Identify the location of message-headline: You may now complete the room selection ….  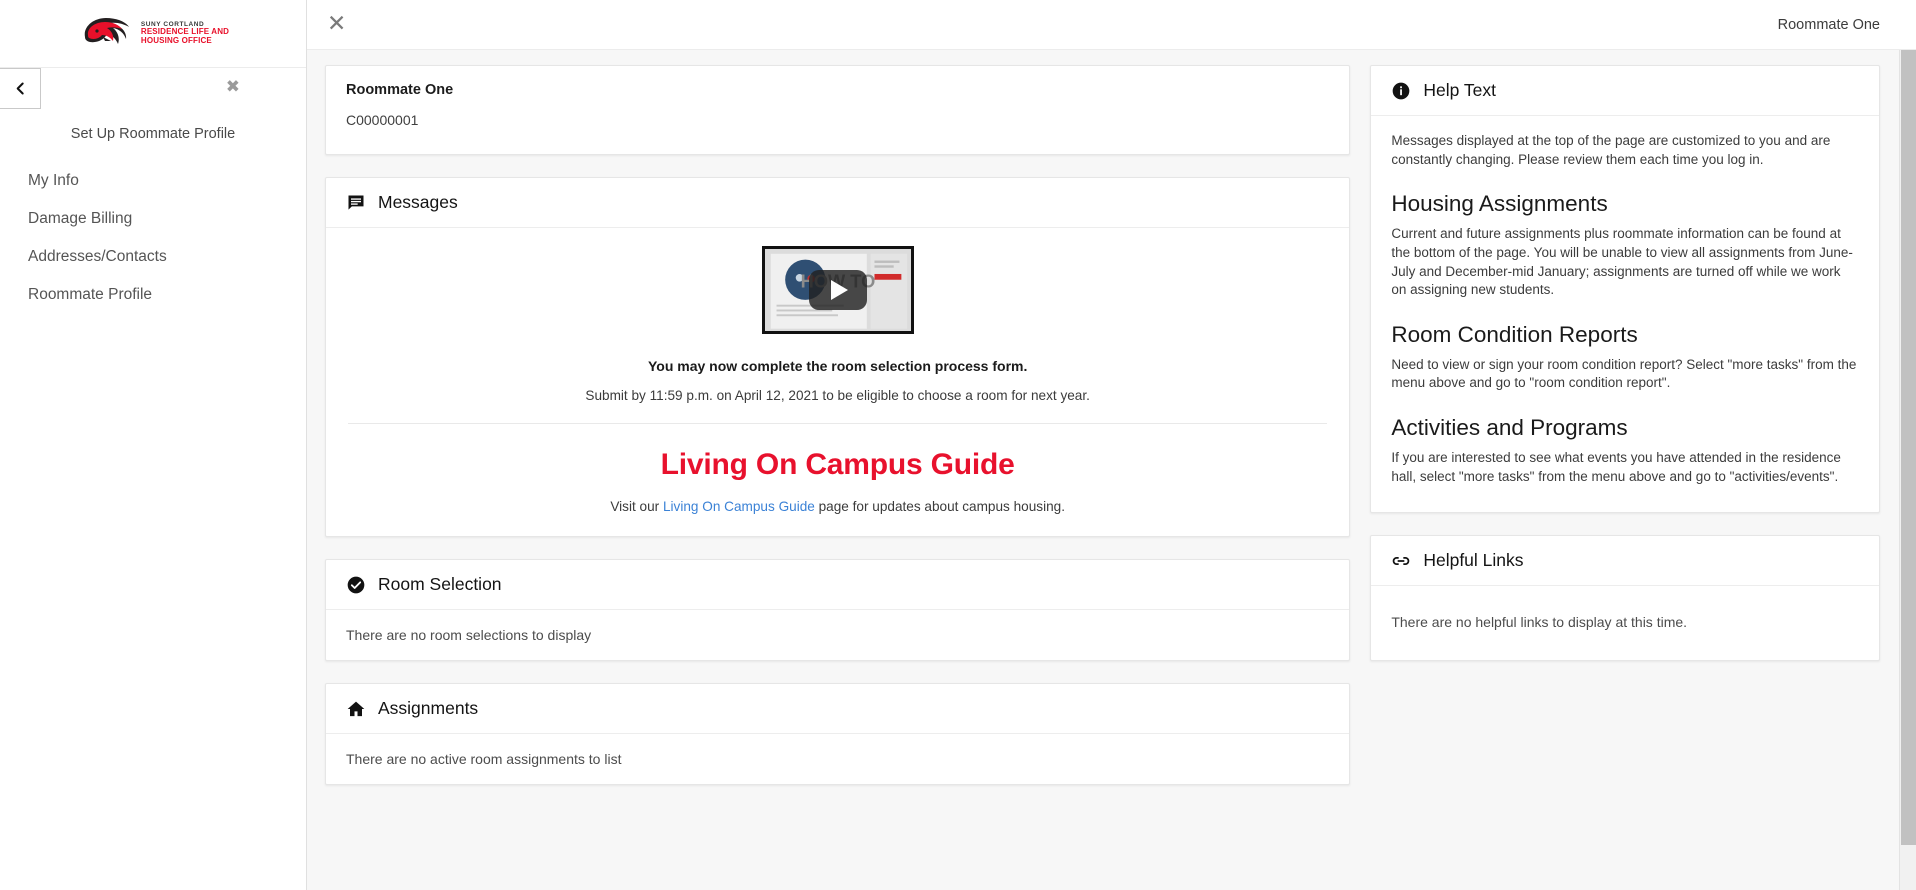
(837, 366).